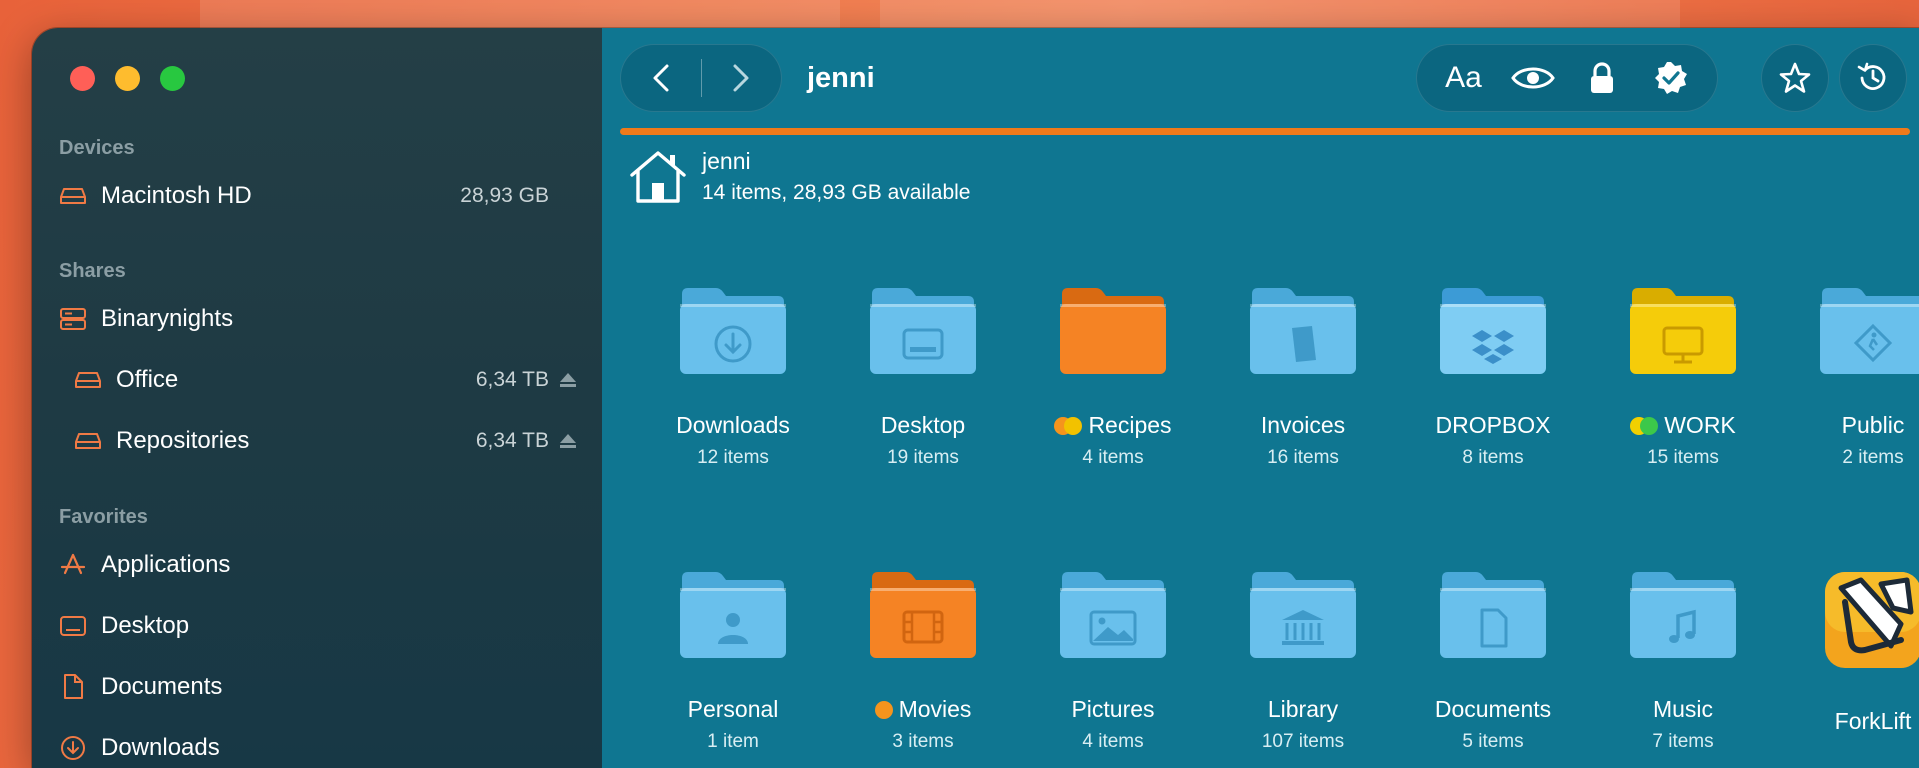 The image size is (1919, 768). What do you see at coordinates (172, 78) in the screenshot?
I see `zoom-button` at bounding box center [172, 78].